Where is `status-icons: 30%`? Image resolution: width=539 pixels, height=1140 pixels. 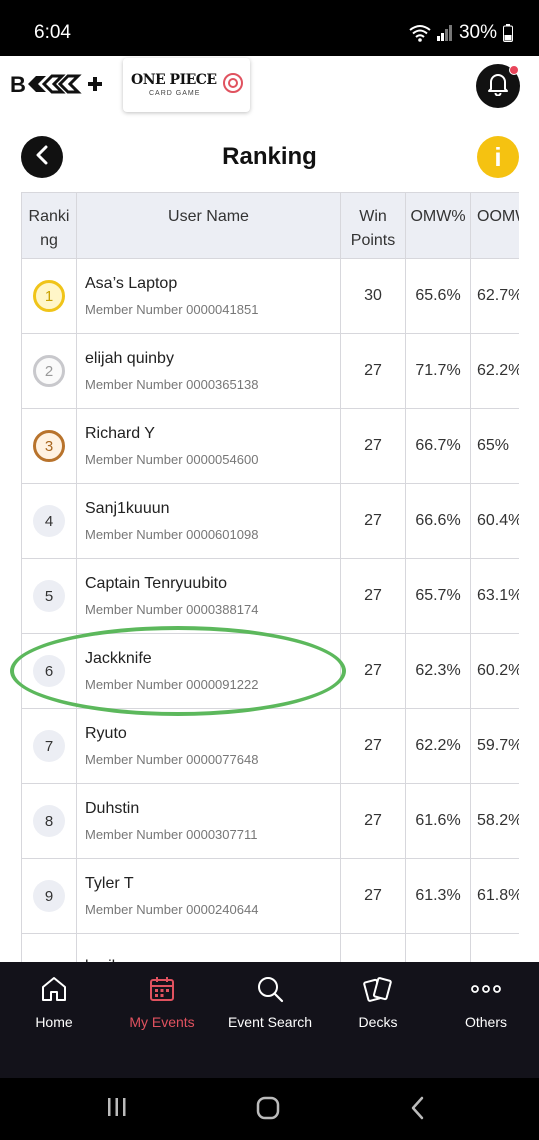
status-icons: 30% is located at coordinates (461, 33).